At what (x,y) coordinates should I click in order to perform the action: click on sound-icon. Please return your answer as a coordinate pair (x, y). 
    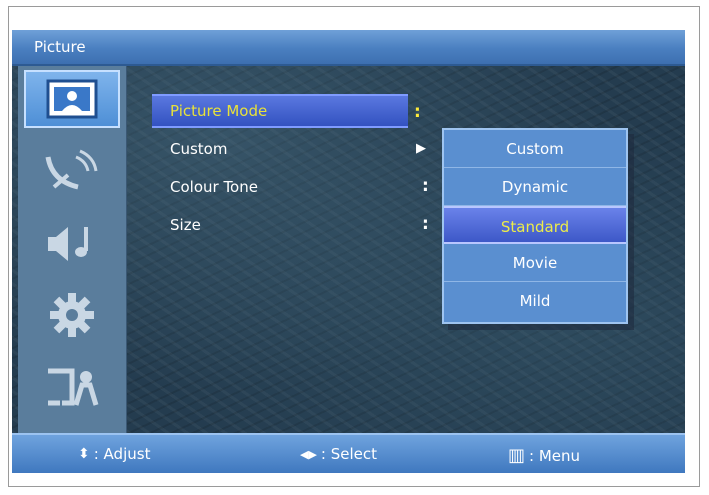
    Looking at the image, I should click on (72, 243).